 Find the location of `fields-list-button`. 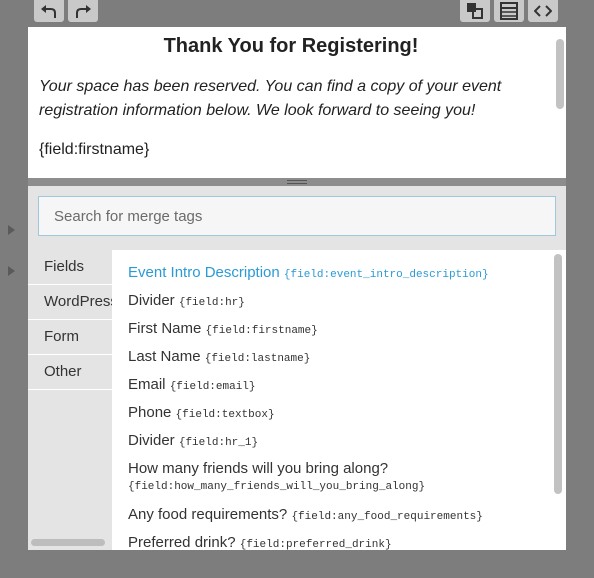

fields-list-button is located at coordinates (509, 11).